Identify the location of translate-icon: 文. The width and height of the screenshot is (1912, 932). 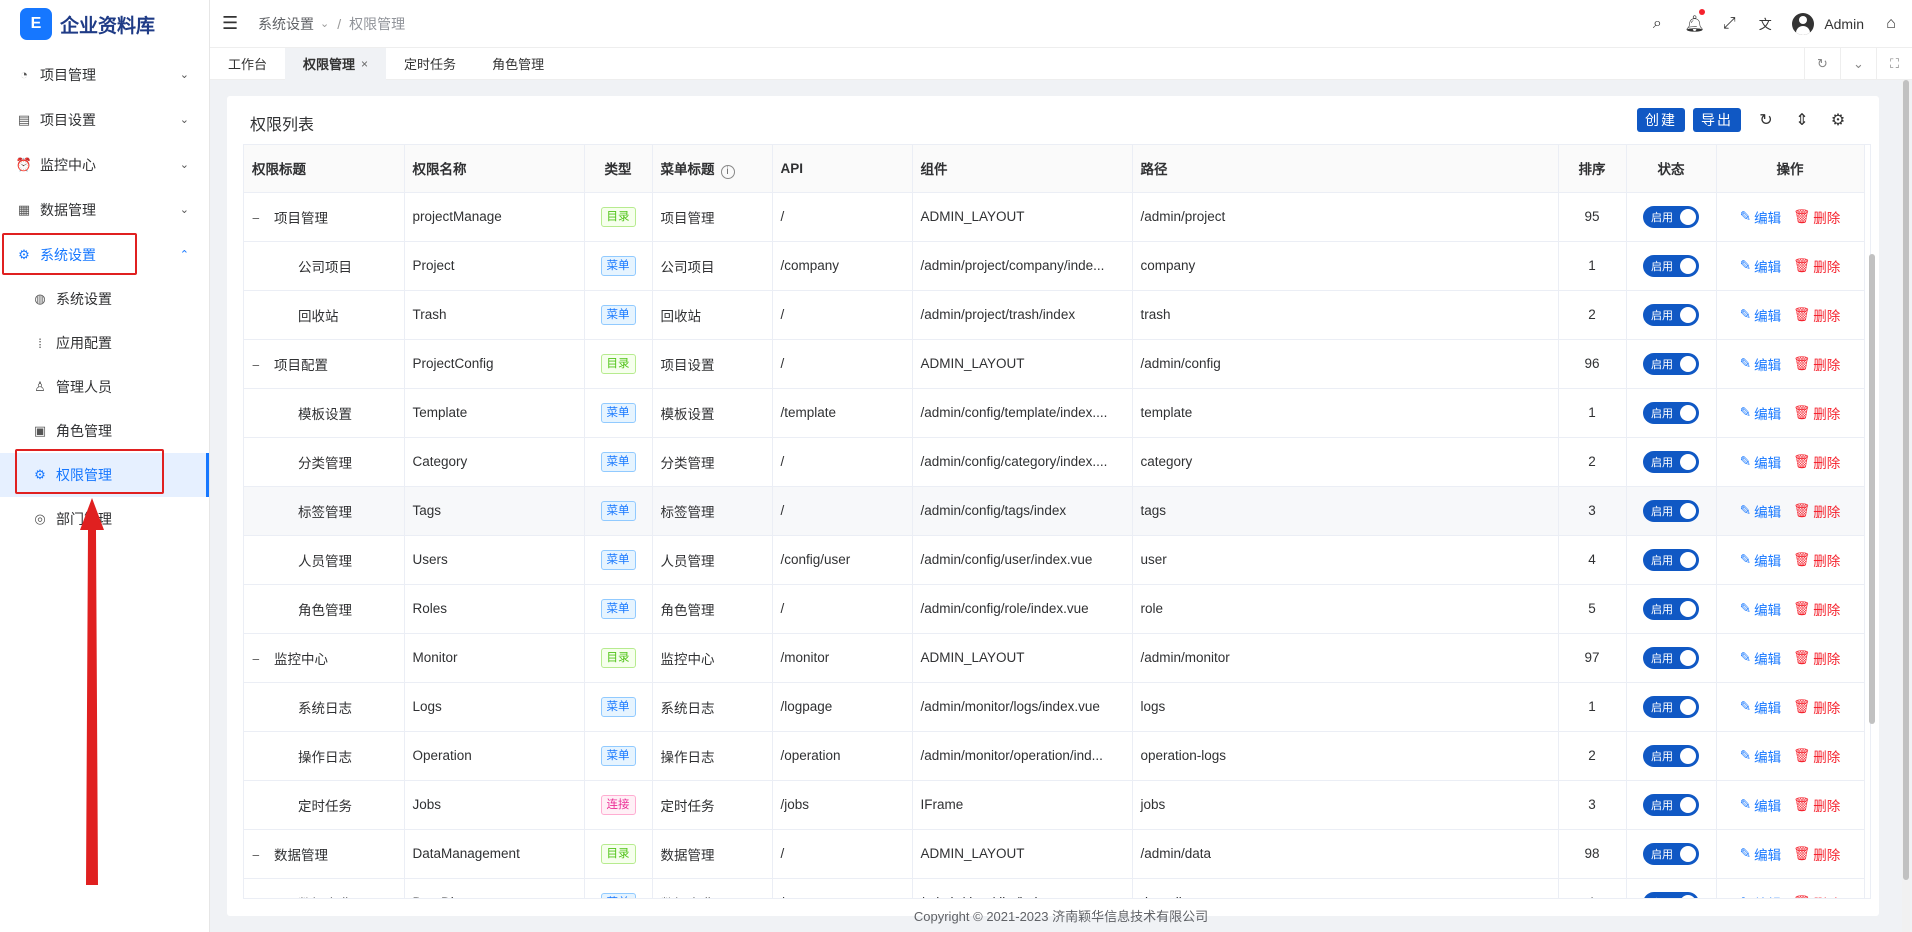
(1765, 23).